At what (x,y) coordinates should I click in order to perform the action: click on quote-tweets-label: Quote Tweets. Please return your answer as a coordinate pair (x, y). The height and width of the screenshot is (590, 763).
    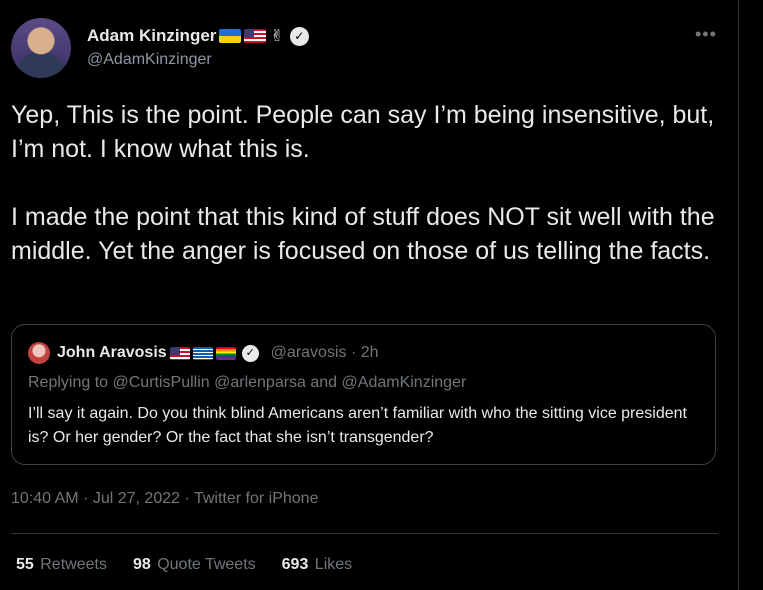
    Looking at the image, I should click on (206, 564).